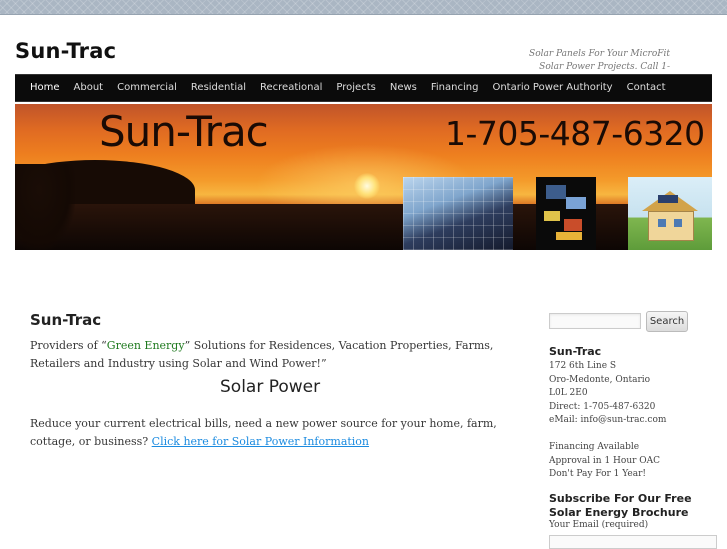  I want to click on page-title: Sun-Trac, so click(66, 320).